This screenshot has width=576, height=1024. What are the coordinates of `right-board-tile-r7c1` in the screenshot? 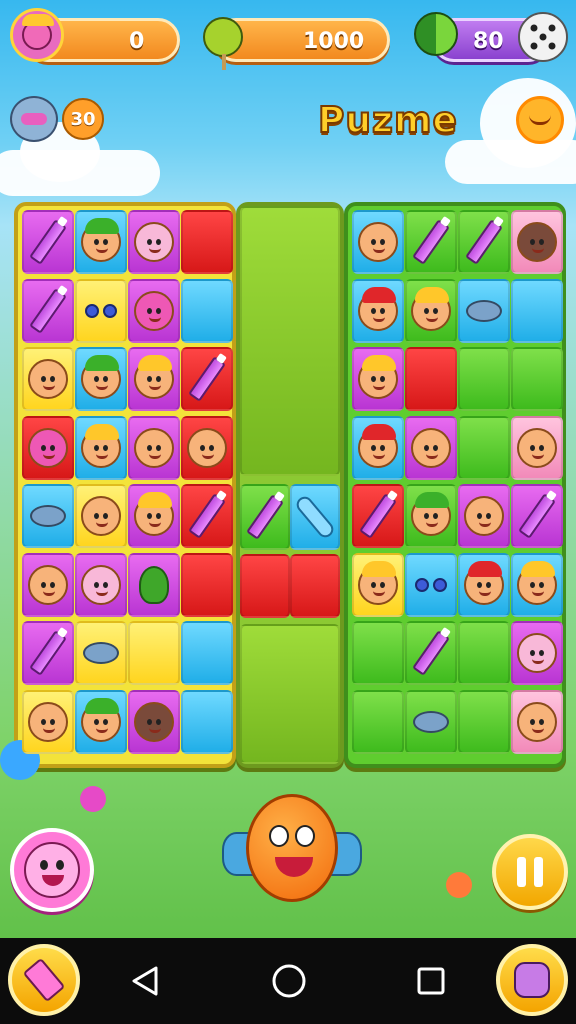 It's located at (431, 721).